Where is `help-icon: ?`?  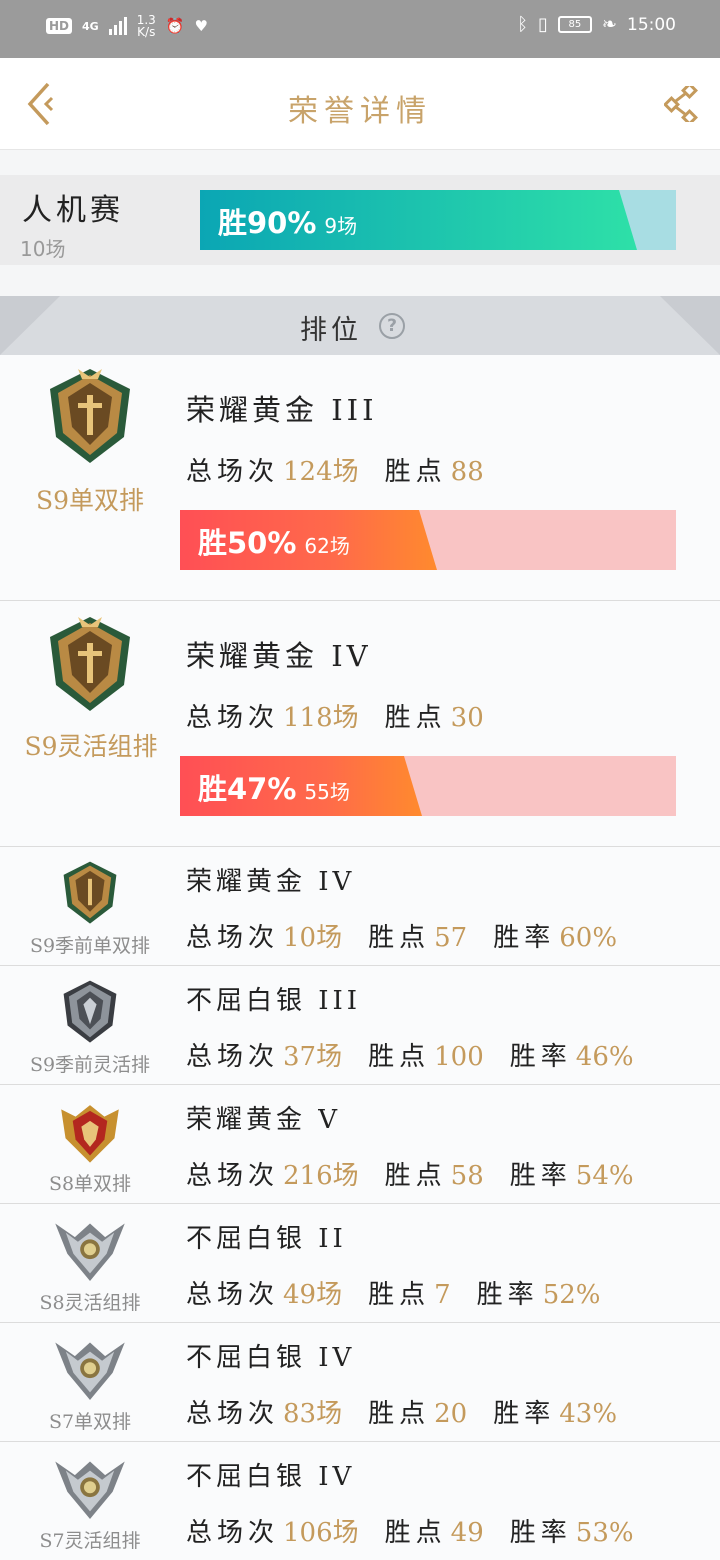
help-icon: ? is located at coordinates (392, 326).